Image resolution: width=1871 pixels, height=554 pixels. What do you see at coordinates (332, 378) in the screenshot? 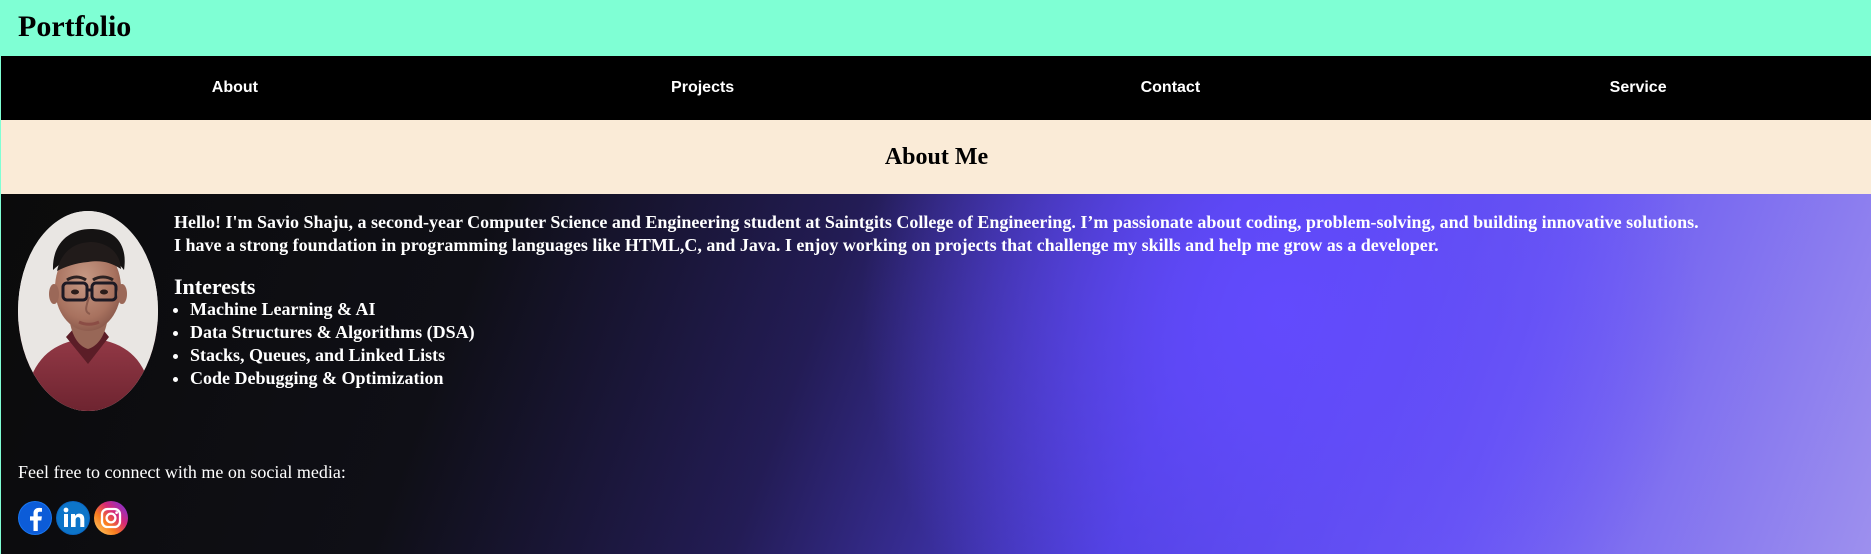
I see `interest-item: Code Debugging & Optimization` at bounding box center [332, 378].